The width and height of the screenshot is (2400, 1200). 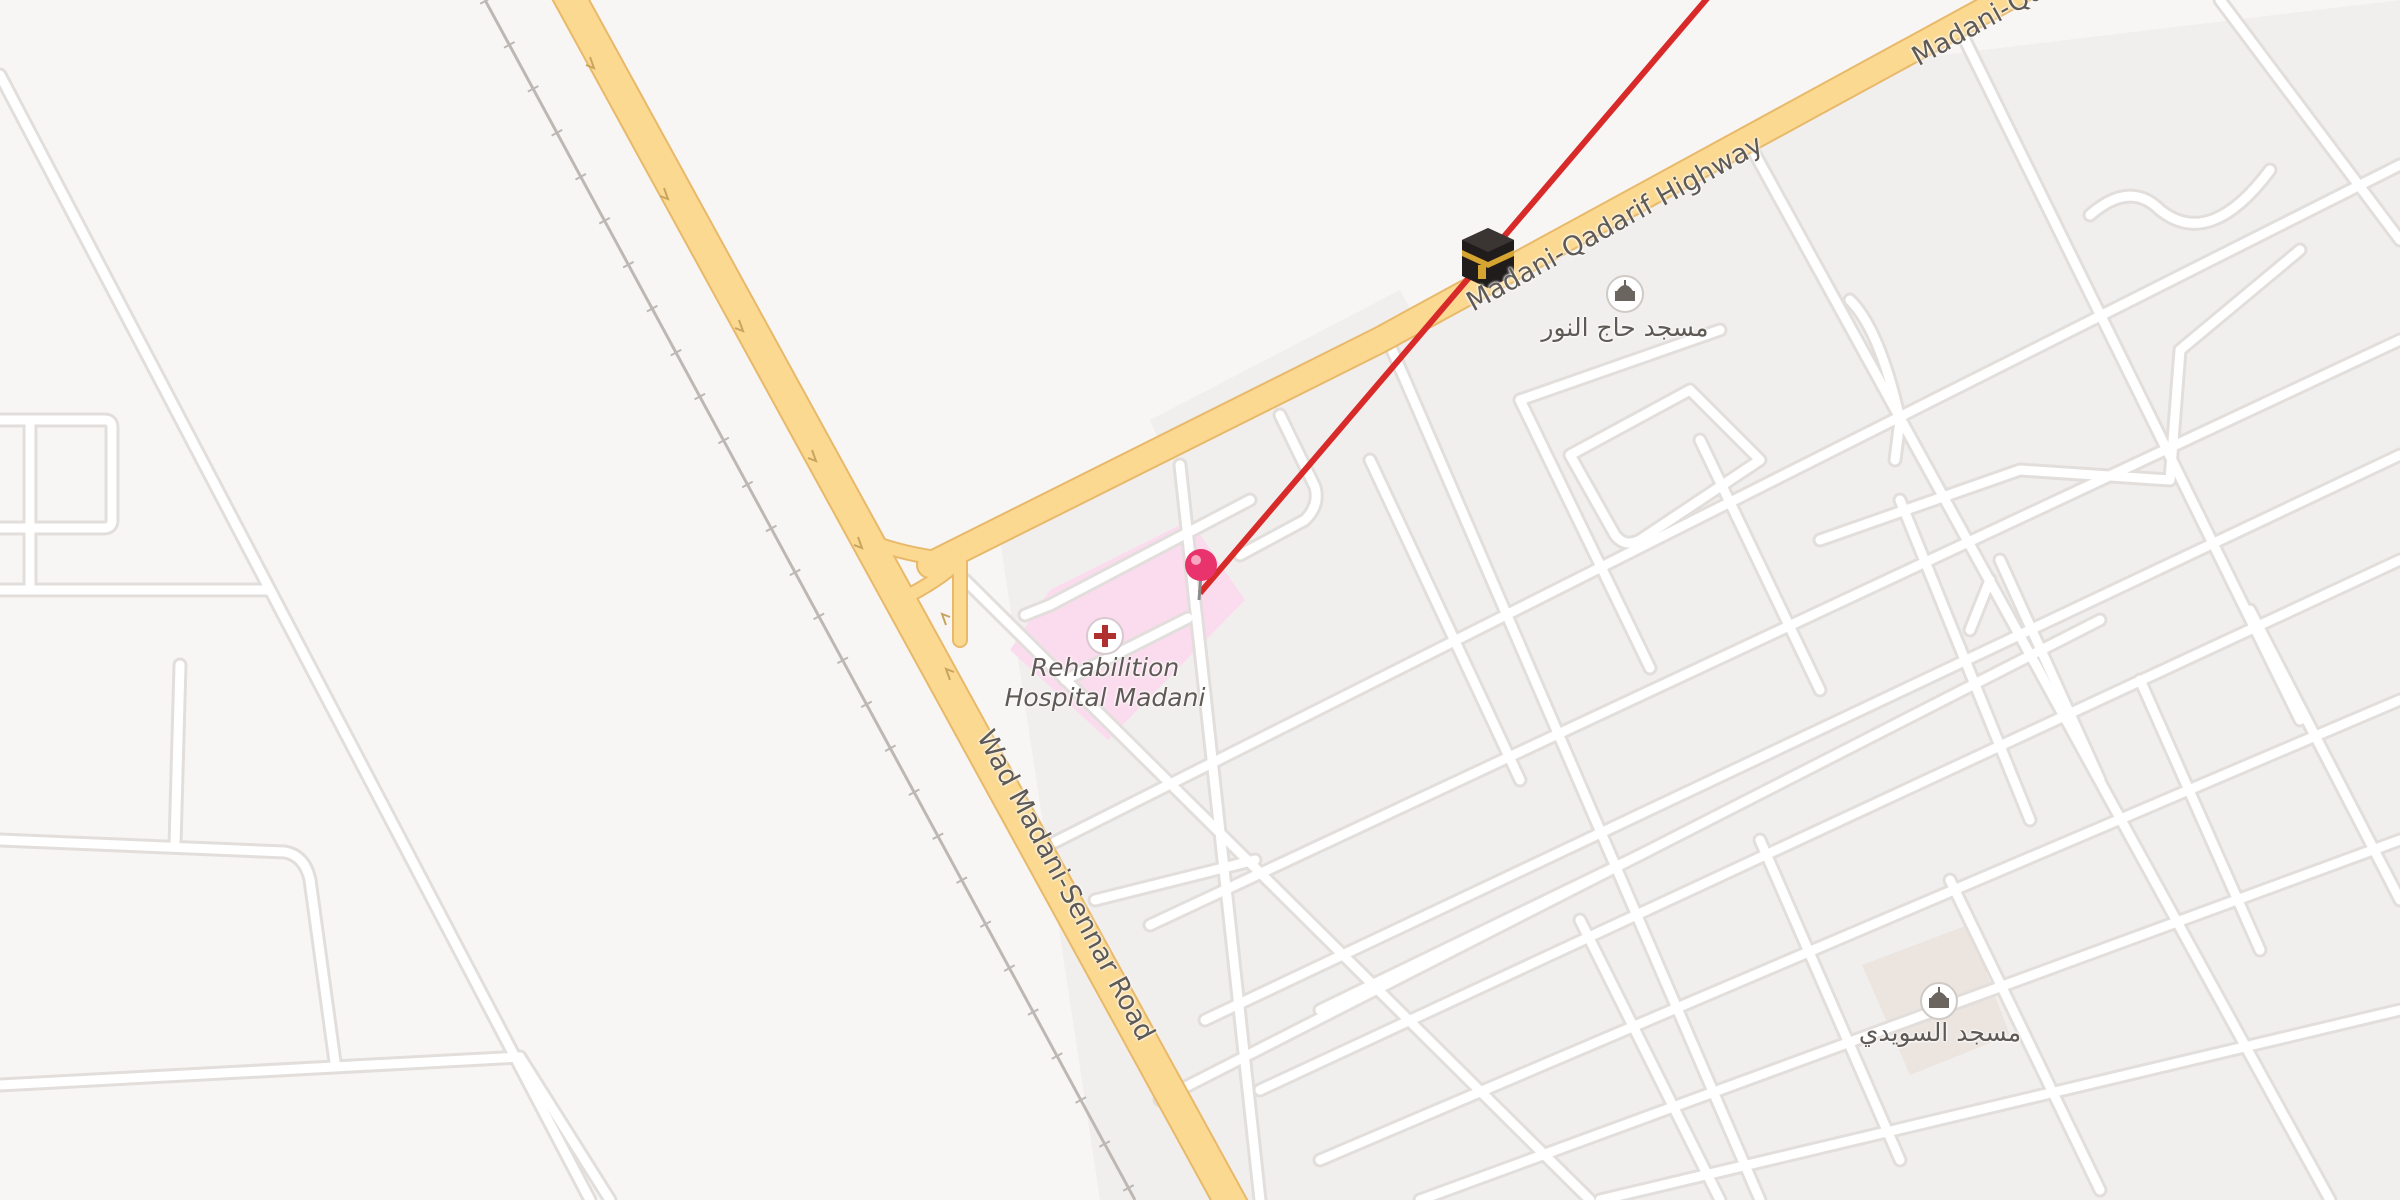 I want to click on poi-label-hospital: Rehabilition Hospital Madani, so click(x=1105, y=683).